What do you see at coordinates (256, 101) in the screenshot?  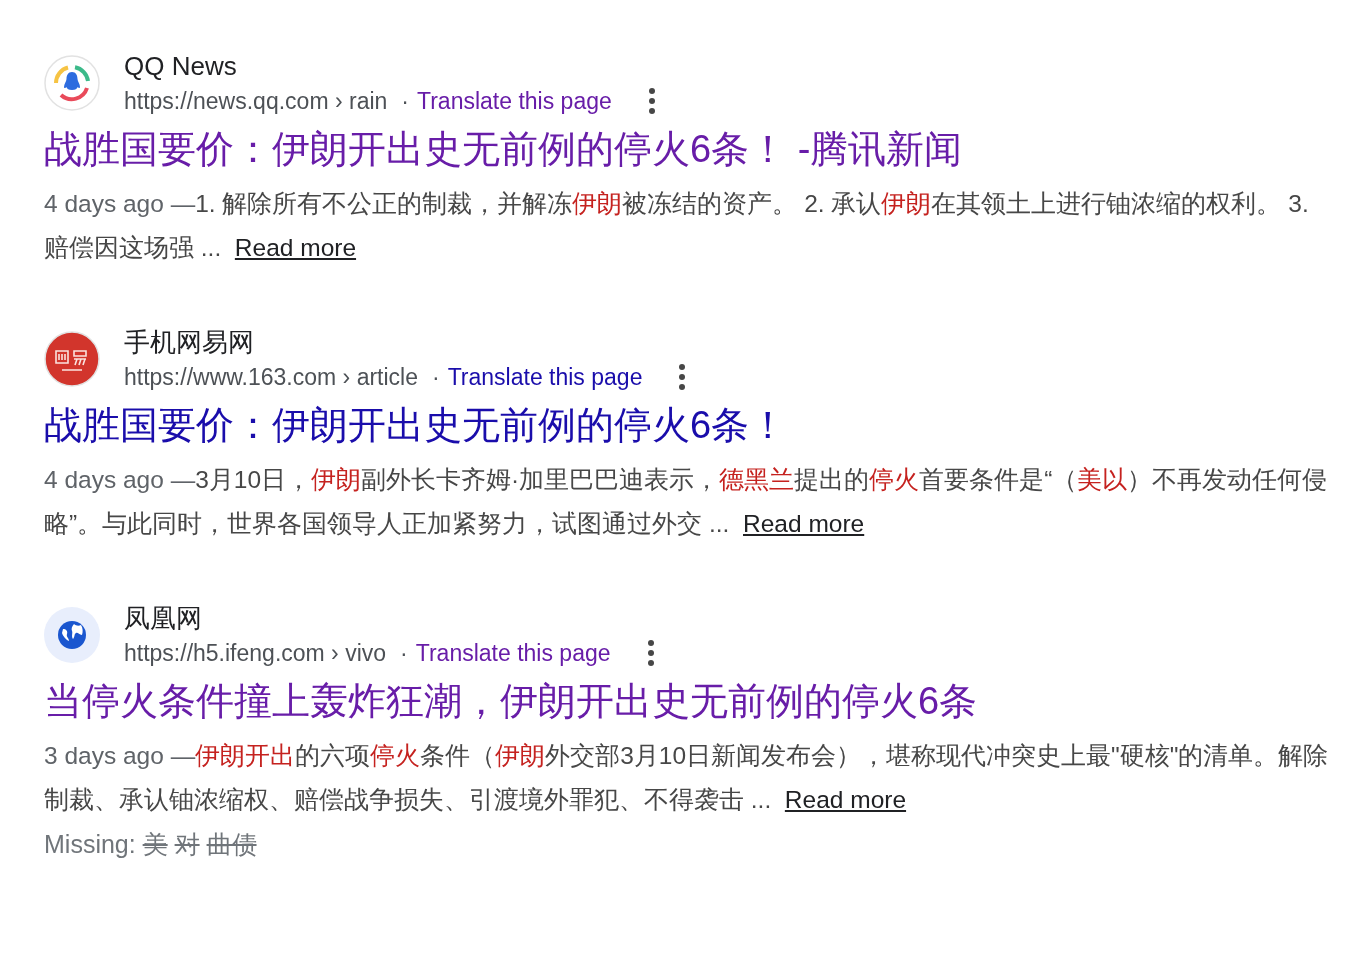 I see `url-breadcrumb: https://news.qq.com › rain` at bounding box center [256, 101].